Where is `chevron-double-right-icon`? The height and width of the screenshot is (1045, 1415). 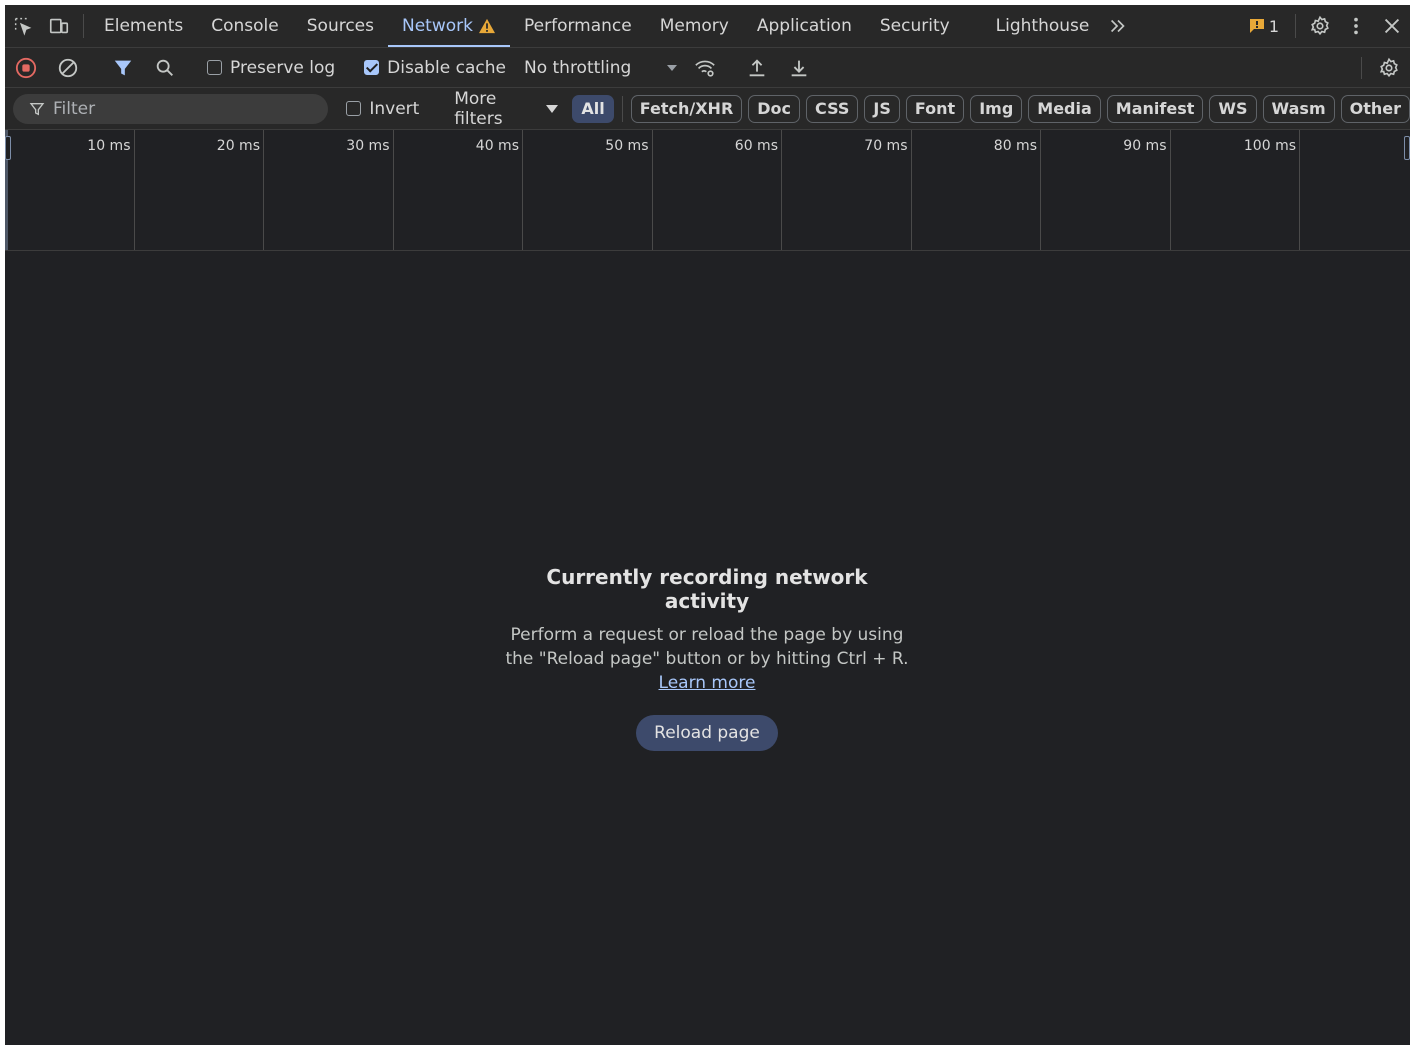 chevron-double-right-icon is located at coordinates (1118, 26).